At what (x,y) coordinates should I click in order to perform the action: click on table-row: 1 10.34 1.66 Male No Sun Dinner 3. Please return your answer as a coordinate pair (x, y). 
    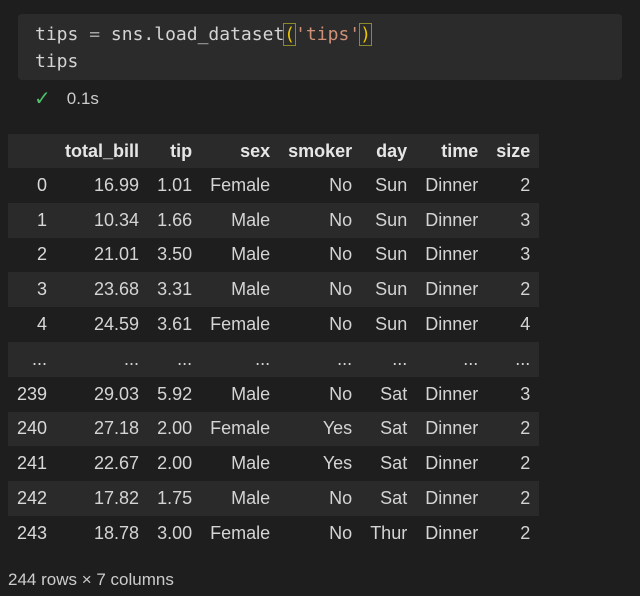
    Looking at the image, I should click on (274, 220).